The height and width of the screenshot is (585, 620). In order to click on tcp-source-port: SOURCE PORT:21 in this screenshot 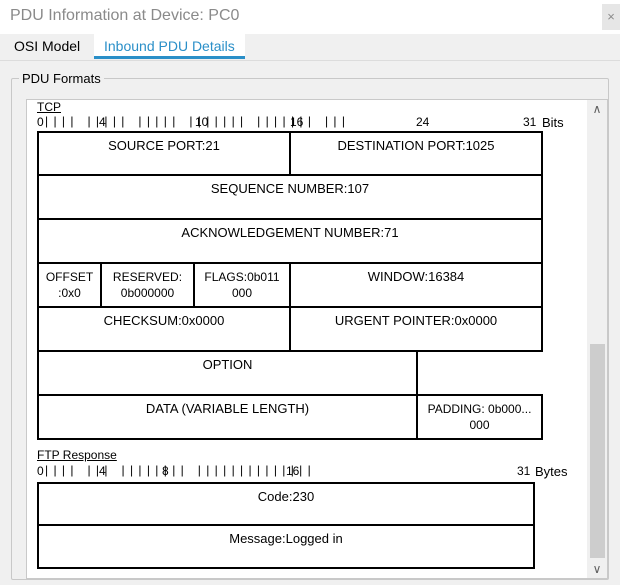, I will do `click(164, 153)`.